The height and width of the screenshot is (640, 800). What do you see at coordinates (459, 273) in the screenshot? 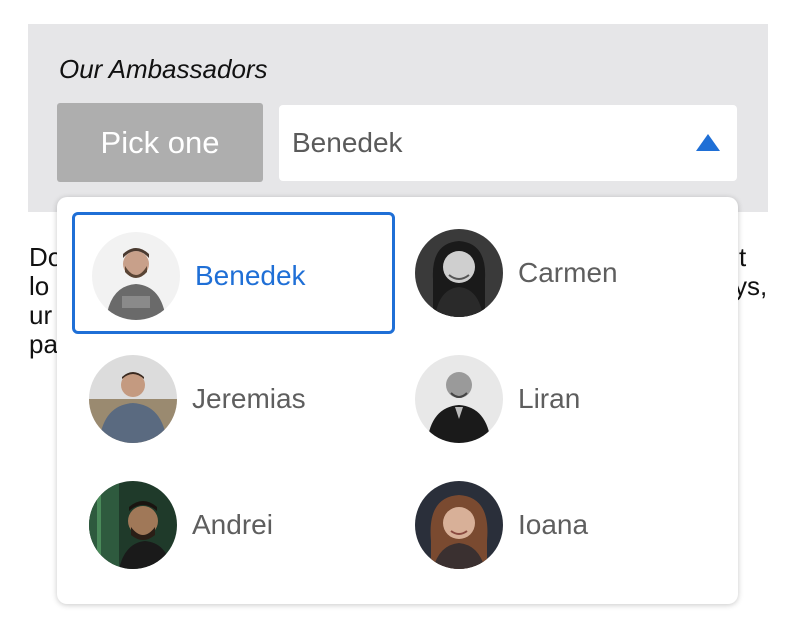
I see `avatar-carmen` at bounding box center [459, 273].